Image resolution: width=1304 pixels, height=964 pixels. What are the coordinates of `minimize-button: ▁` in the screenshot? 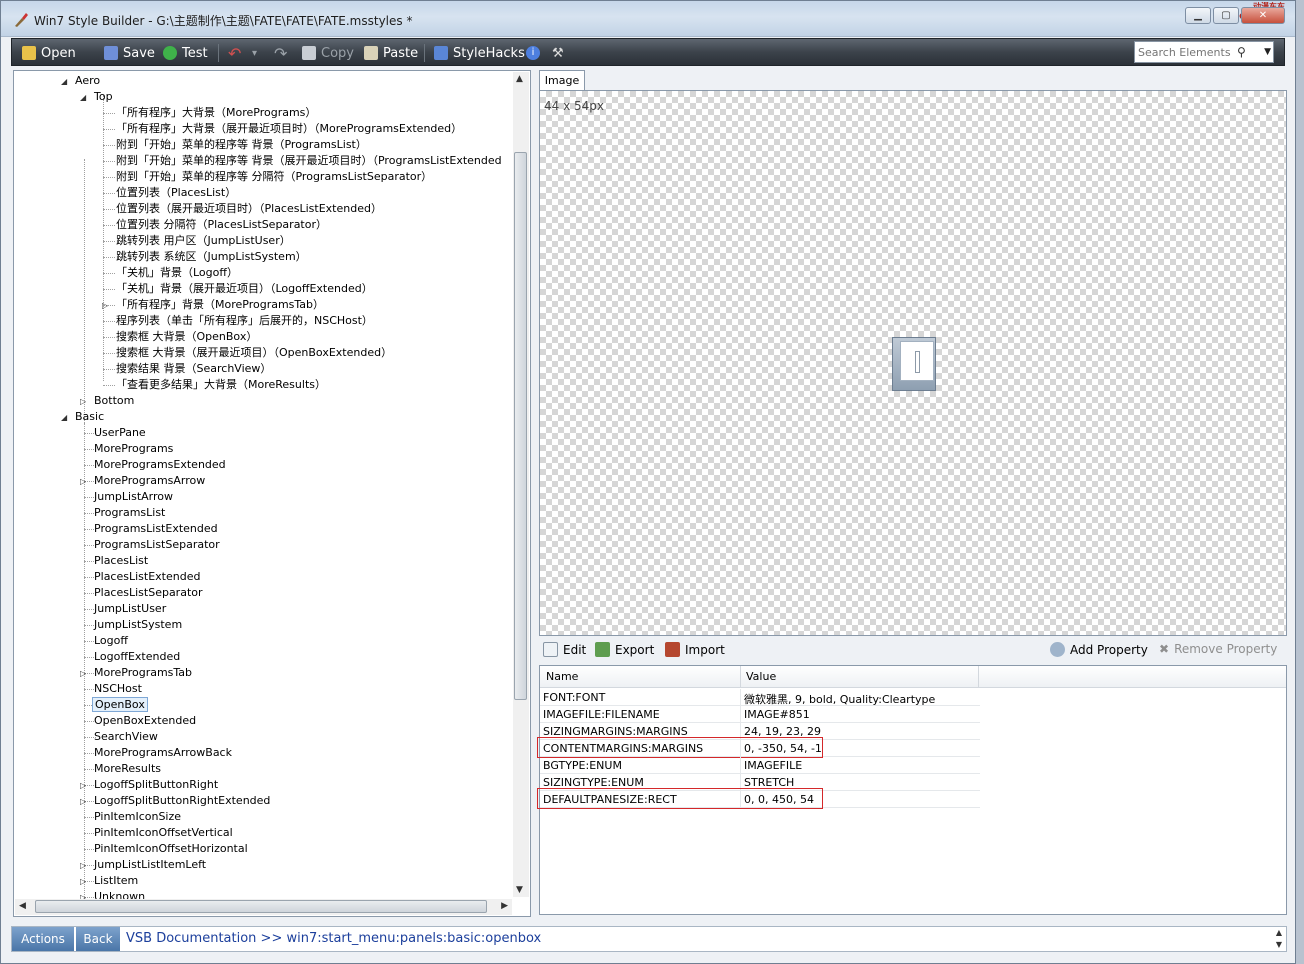 It's located at (1198, 15).